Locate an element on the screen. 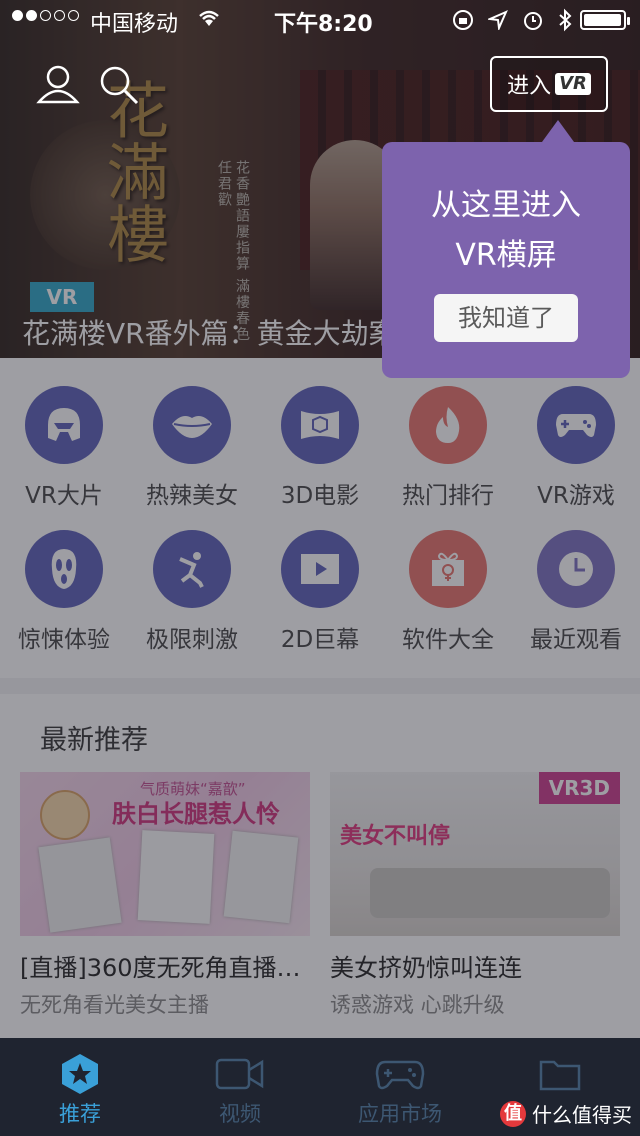  ghost-icon is located at coordinates (64, 569).